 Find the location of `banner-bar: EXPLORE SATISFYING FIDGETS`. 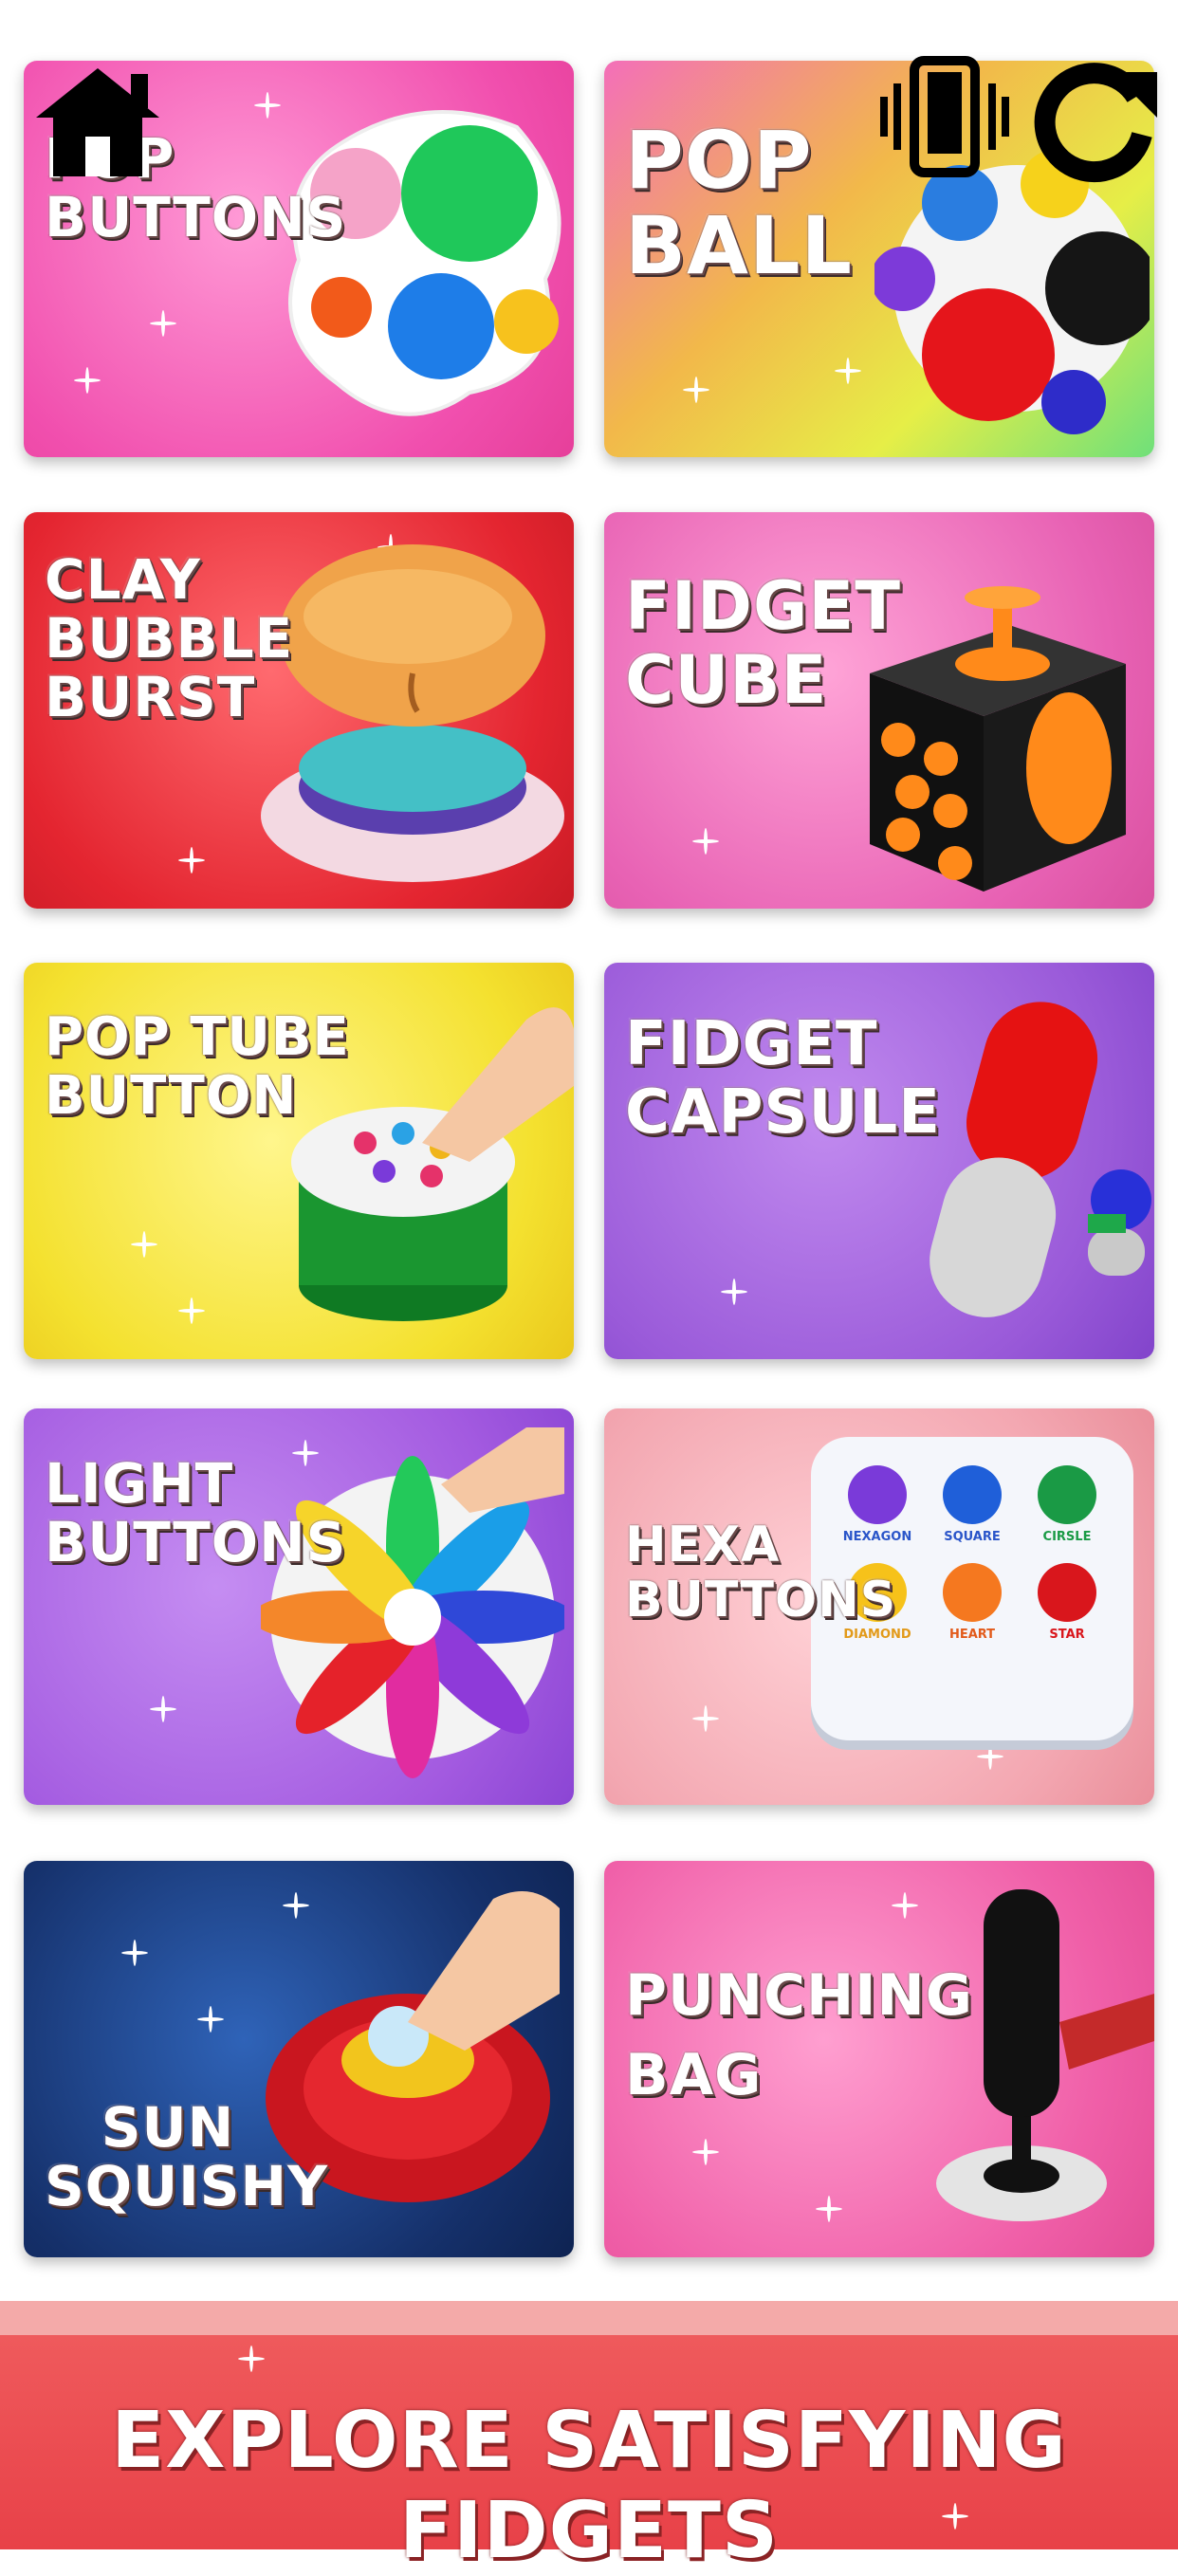

banner-bar: EXPLORE SATISFYING FIDGETS is located at coordinates (589, 2455).